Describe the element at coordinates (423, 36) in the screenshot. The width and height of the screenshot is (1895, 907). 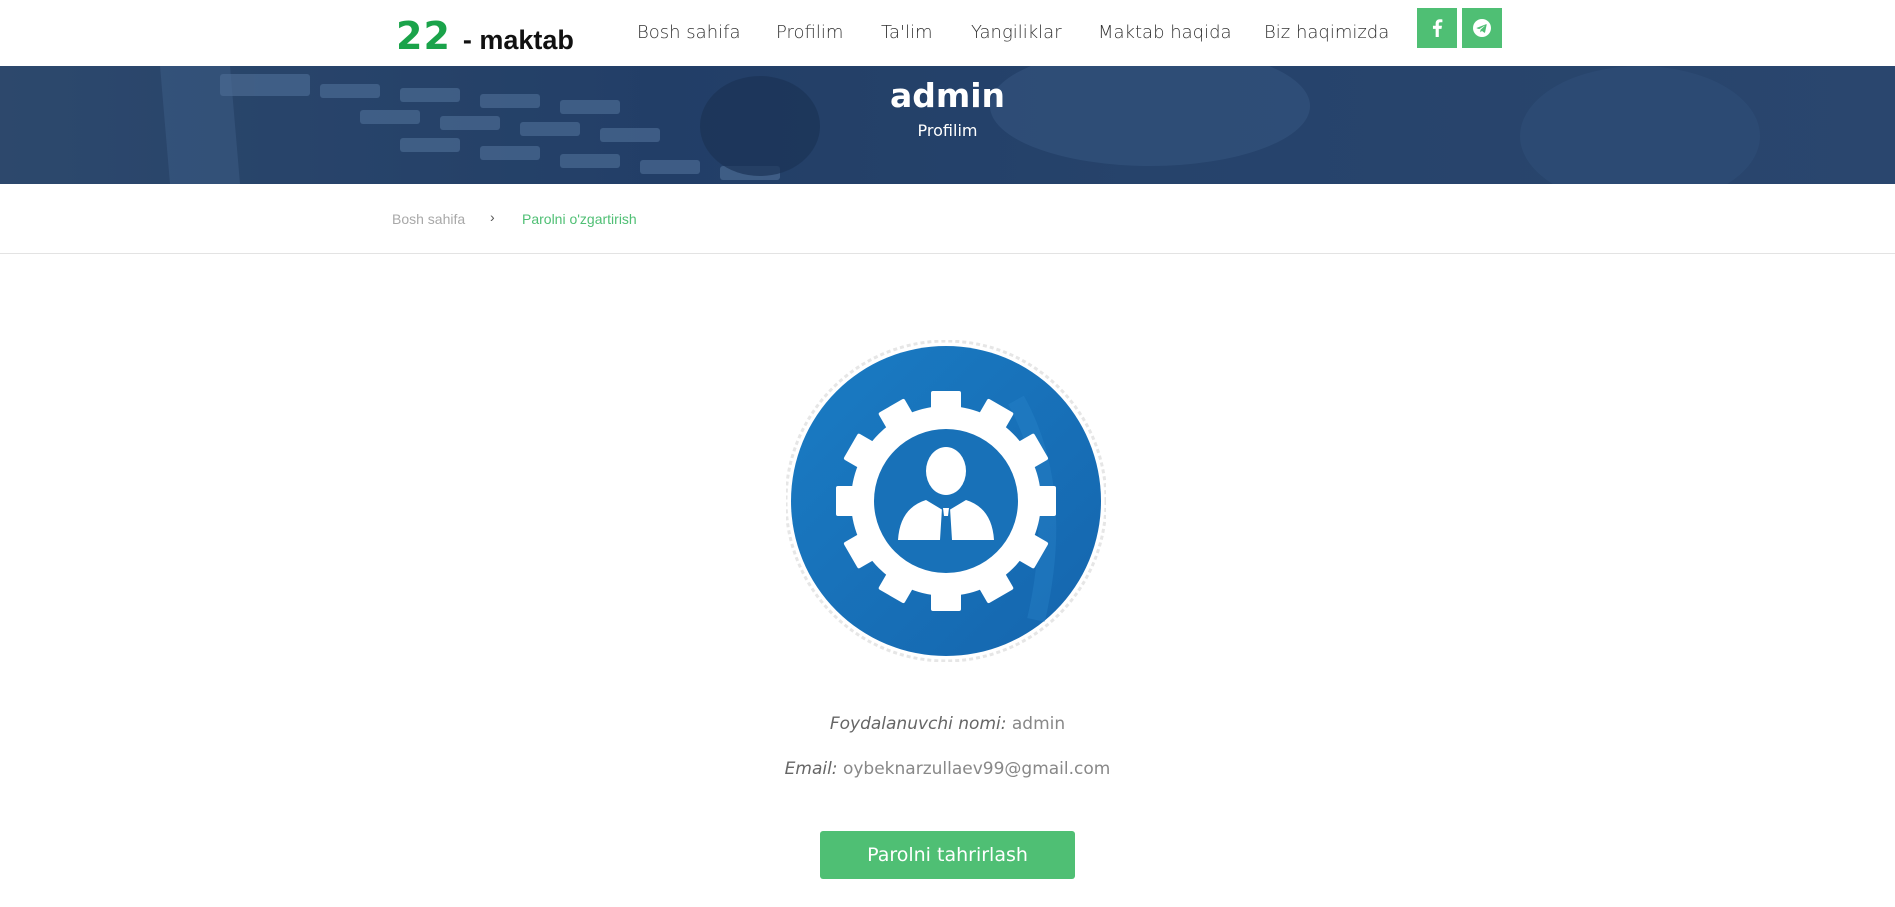
I see `logo-number: 22` at that location.